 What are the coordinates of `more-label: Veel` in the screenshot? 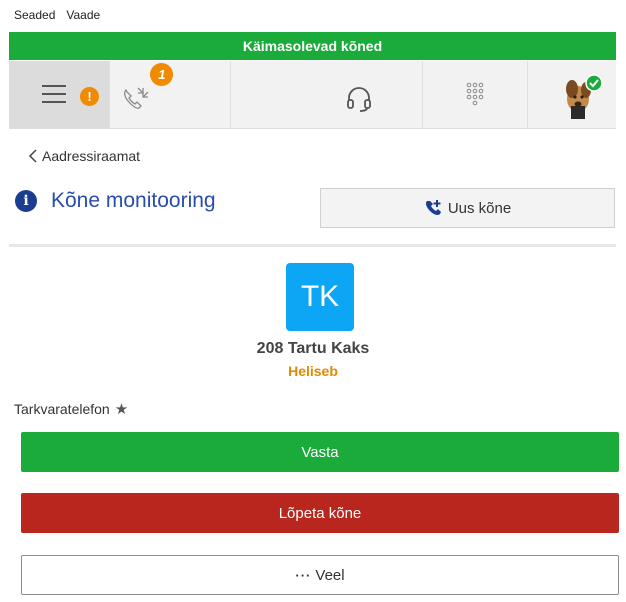 It's located at (330, 575).